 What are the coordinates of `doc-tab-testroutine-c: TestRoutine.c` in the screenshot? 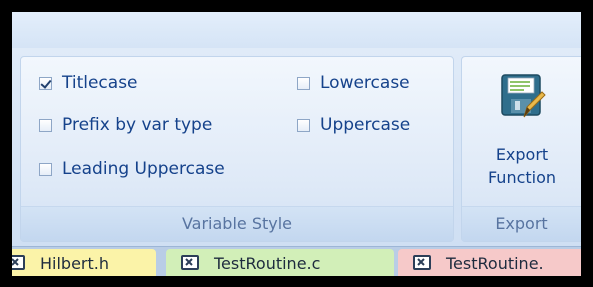 It's located at (280, 262).